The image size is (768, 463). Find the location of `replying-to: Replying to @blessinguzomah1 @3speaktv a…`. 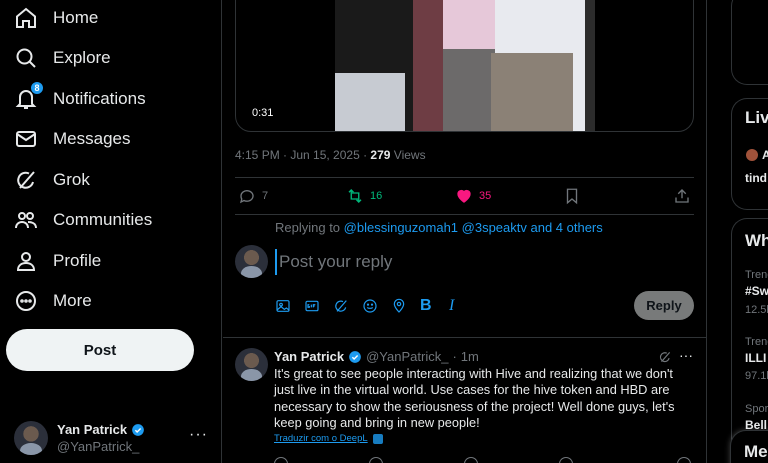

replying-to: Replying to @blessinguzomah1 @3speaktv a… is located at coordinates (439, 227).